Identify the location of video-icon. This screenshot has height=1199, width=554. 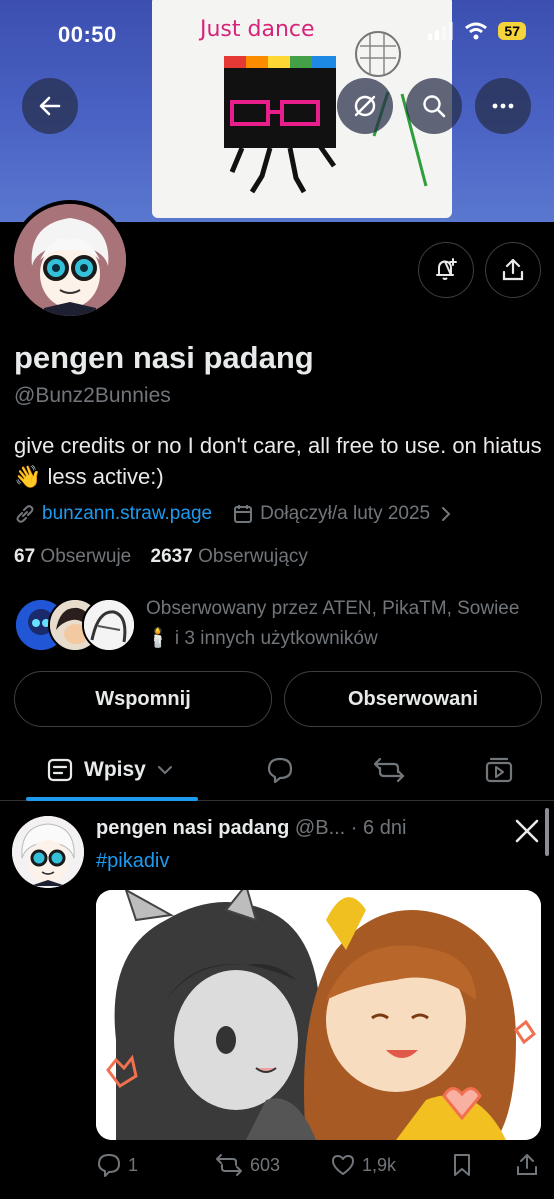
(499, 770).